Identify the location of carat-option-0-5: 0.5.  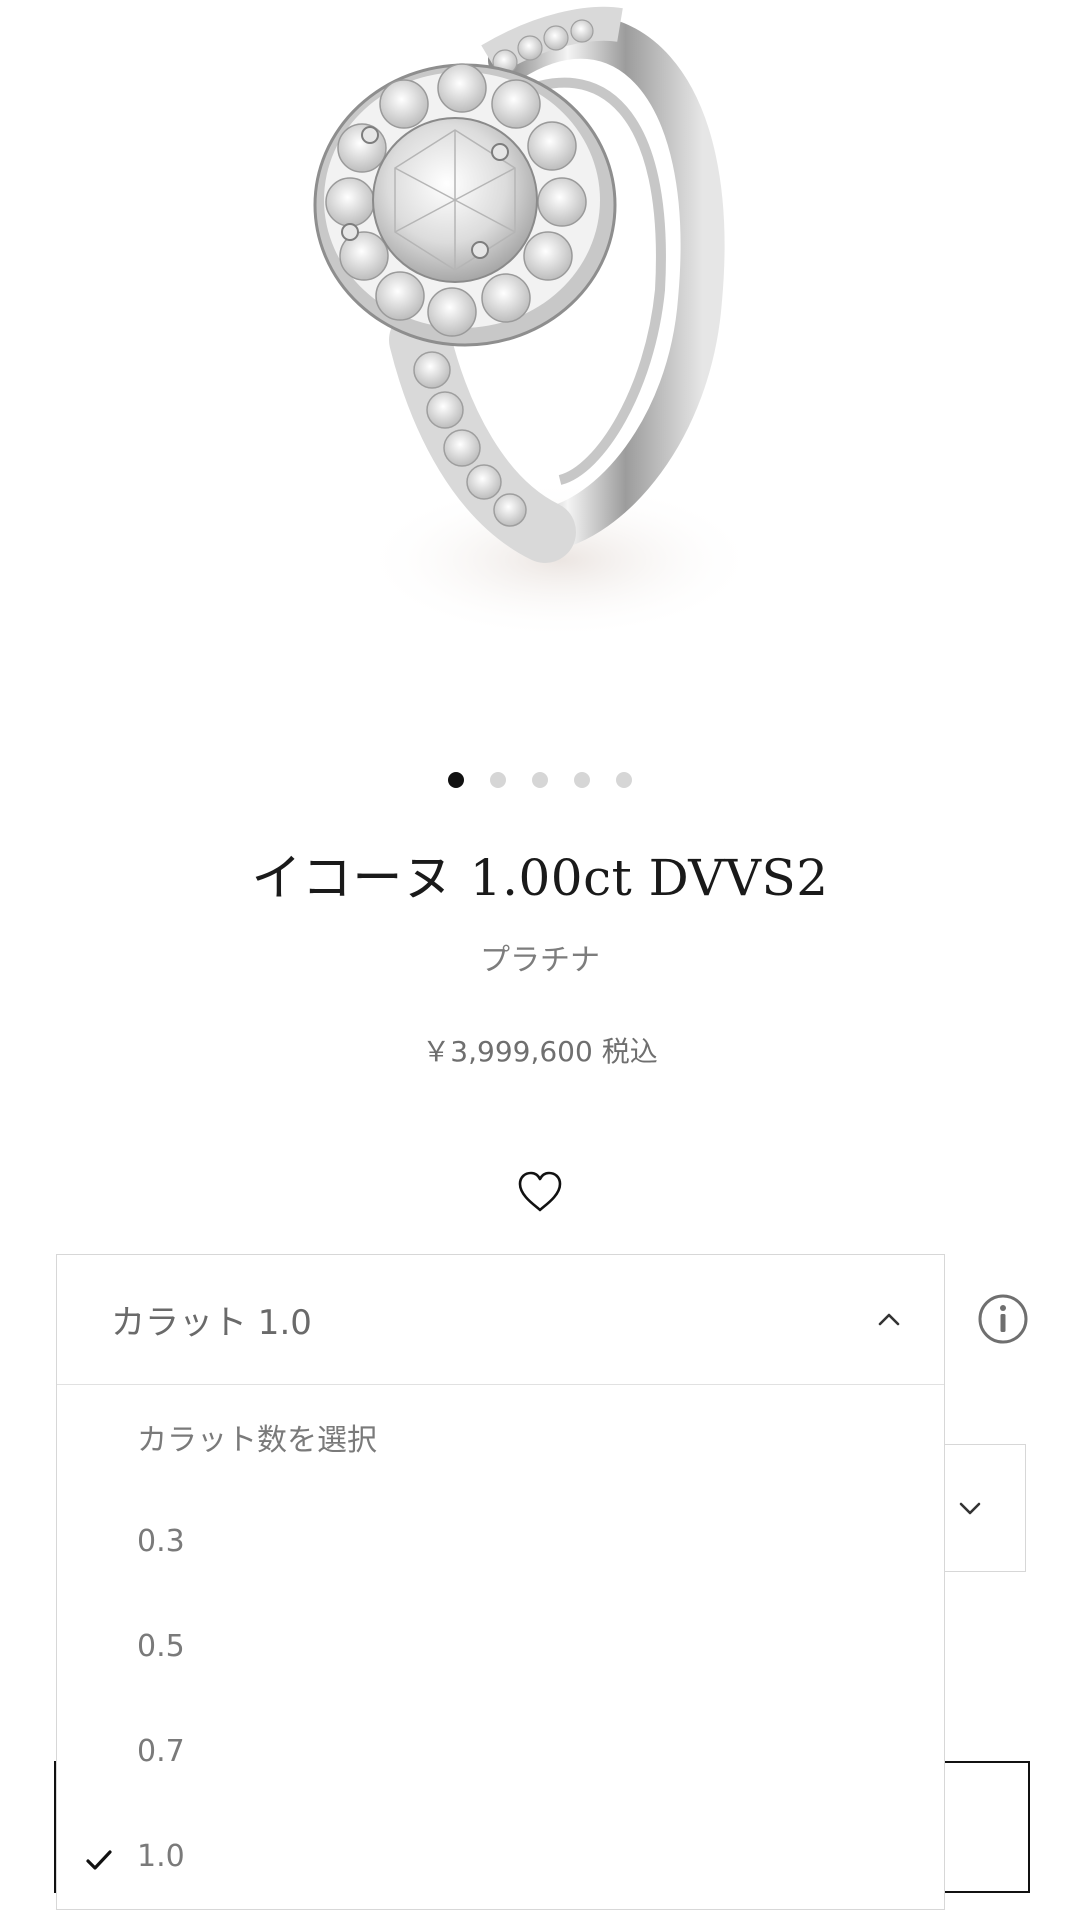
(500, 1646).